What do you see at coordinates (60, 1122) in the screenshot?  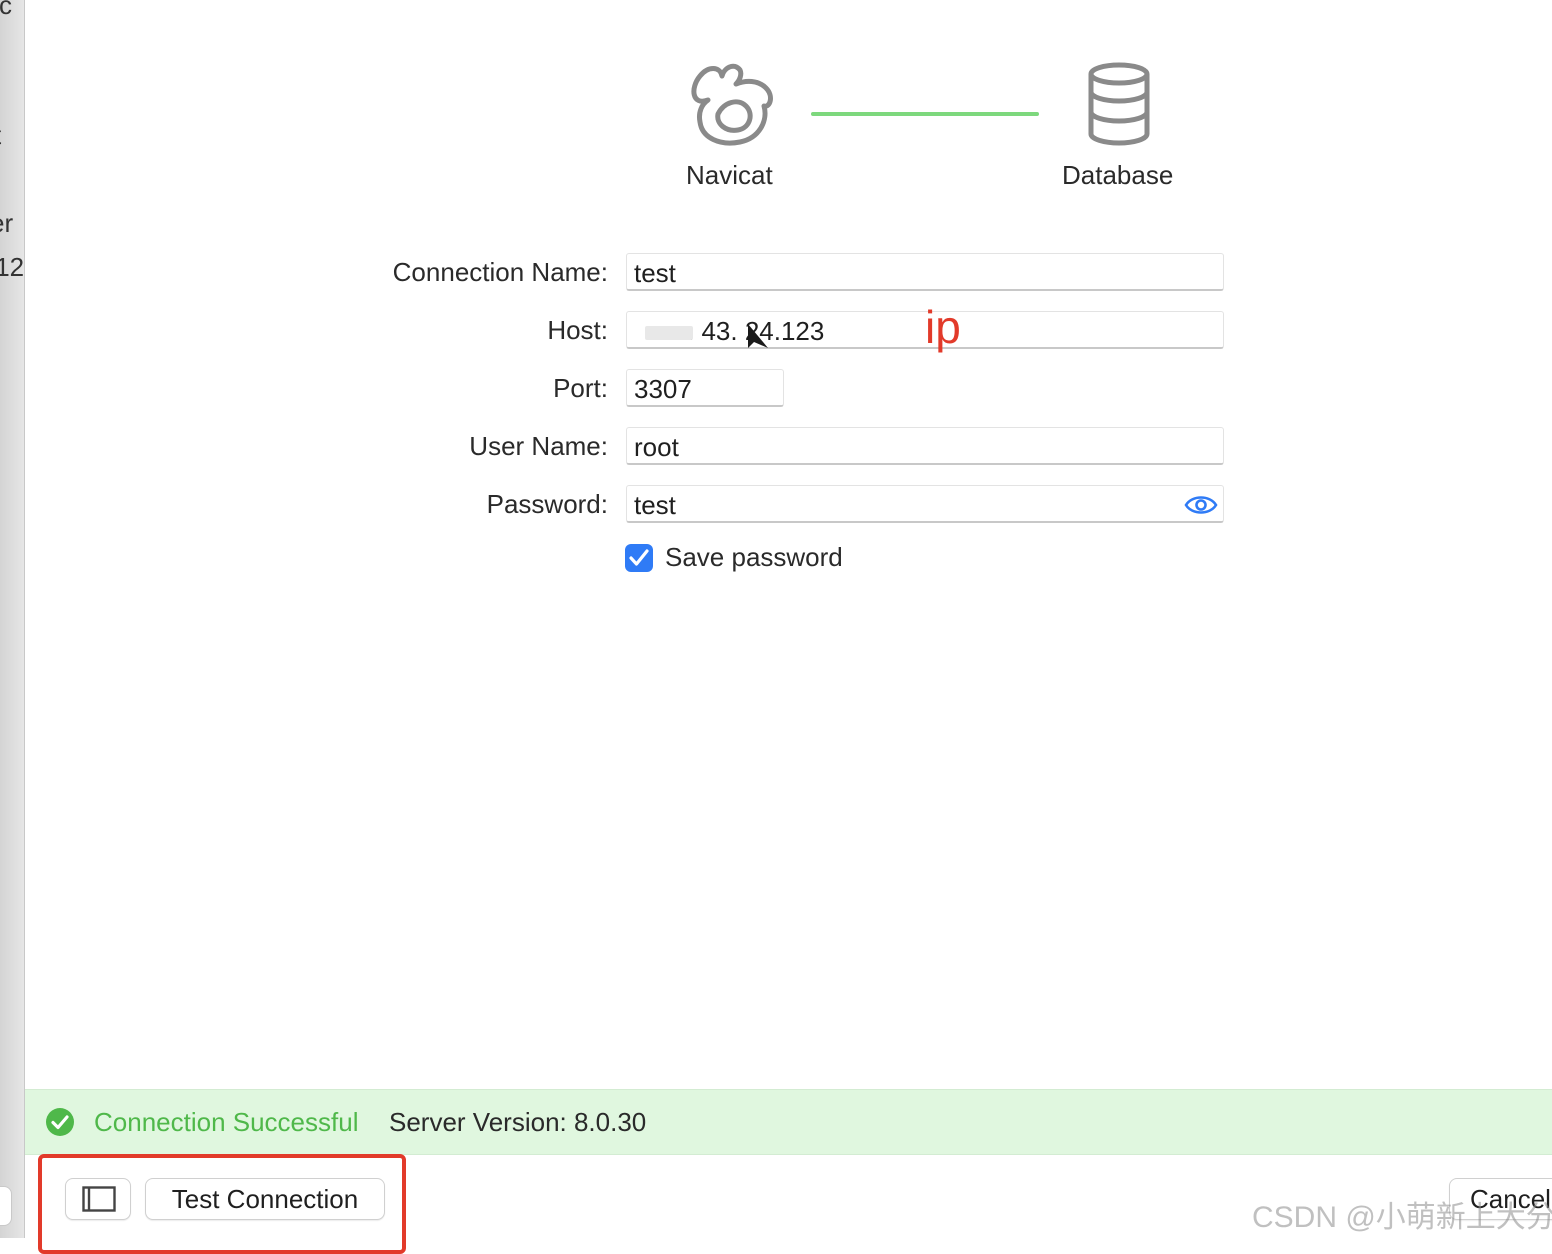 I see `success-check-icon` at bounding box center [60, 1122].